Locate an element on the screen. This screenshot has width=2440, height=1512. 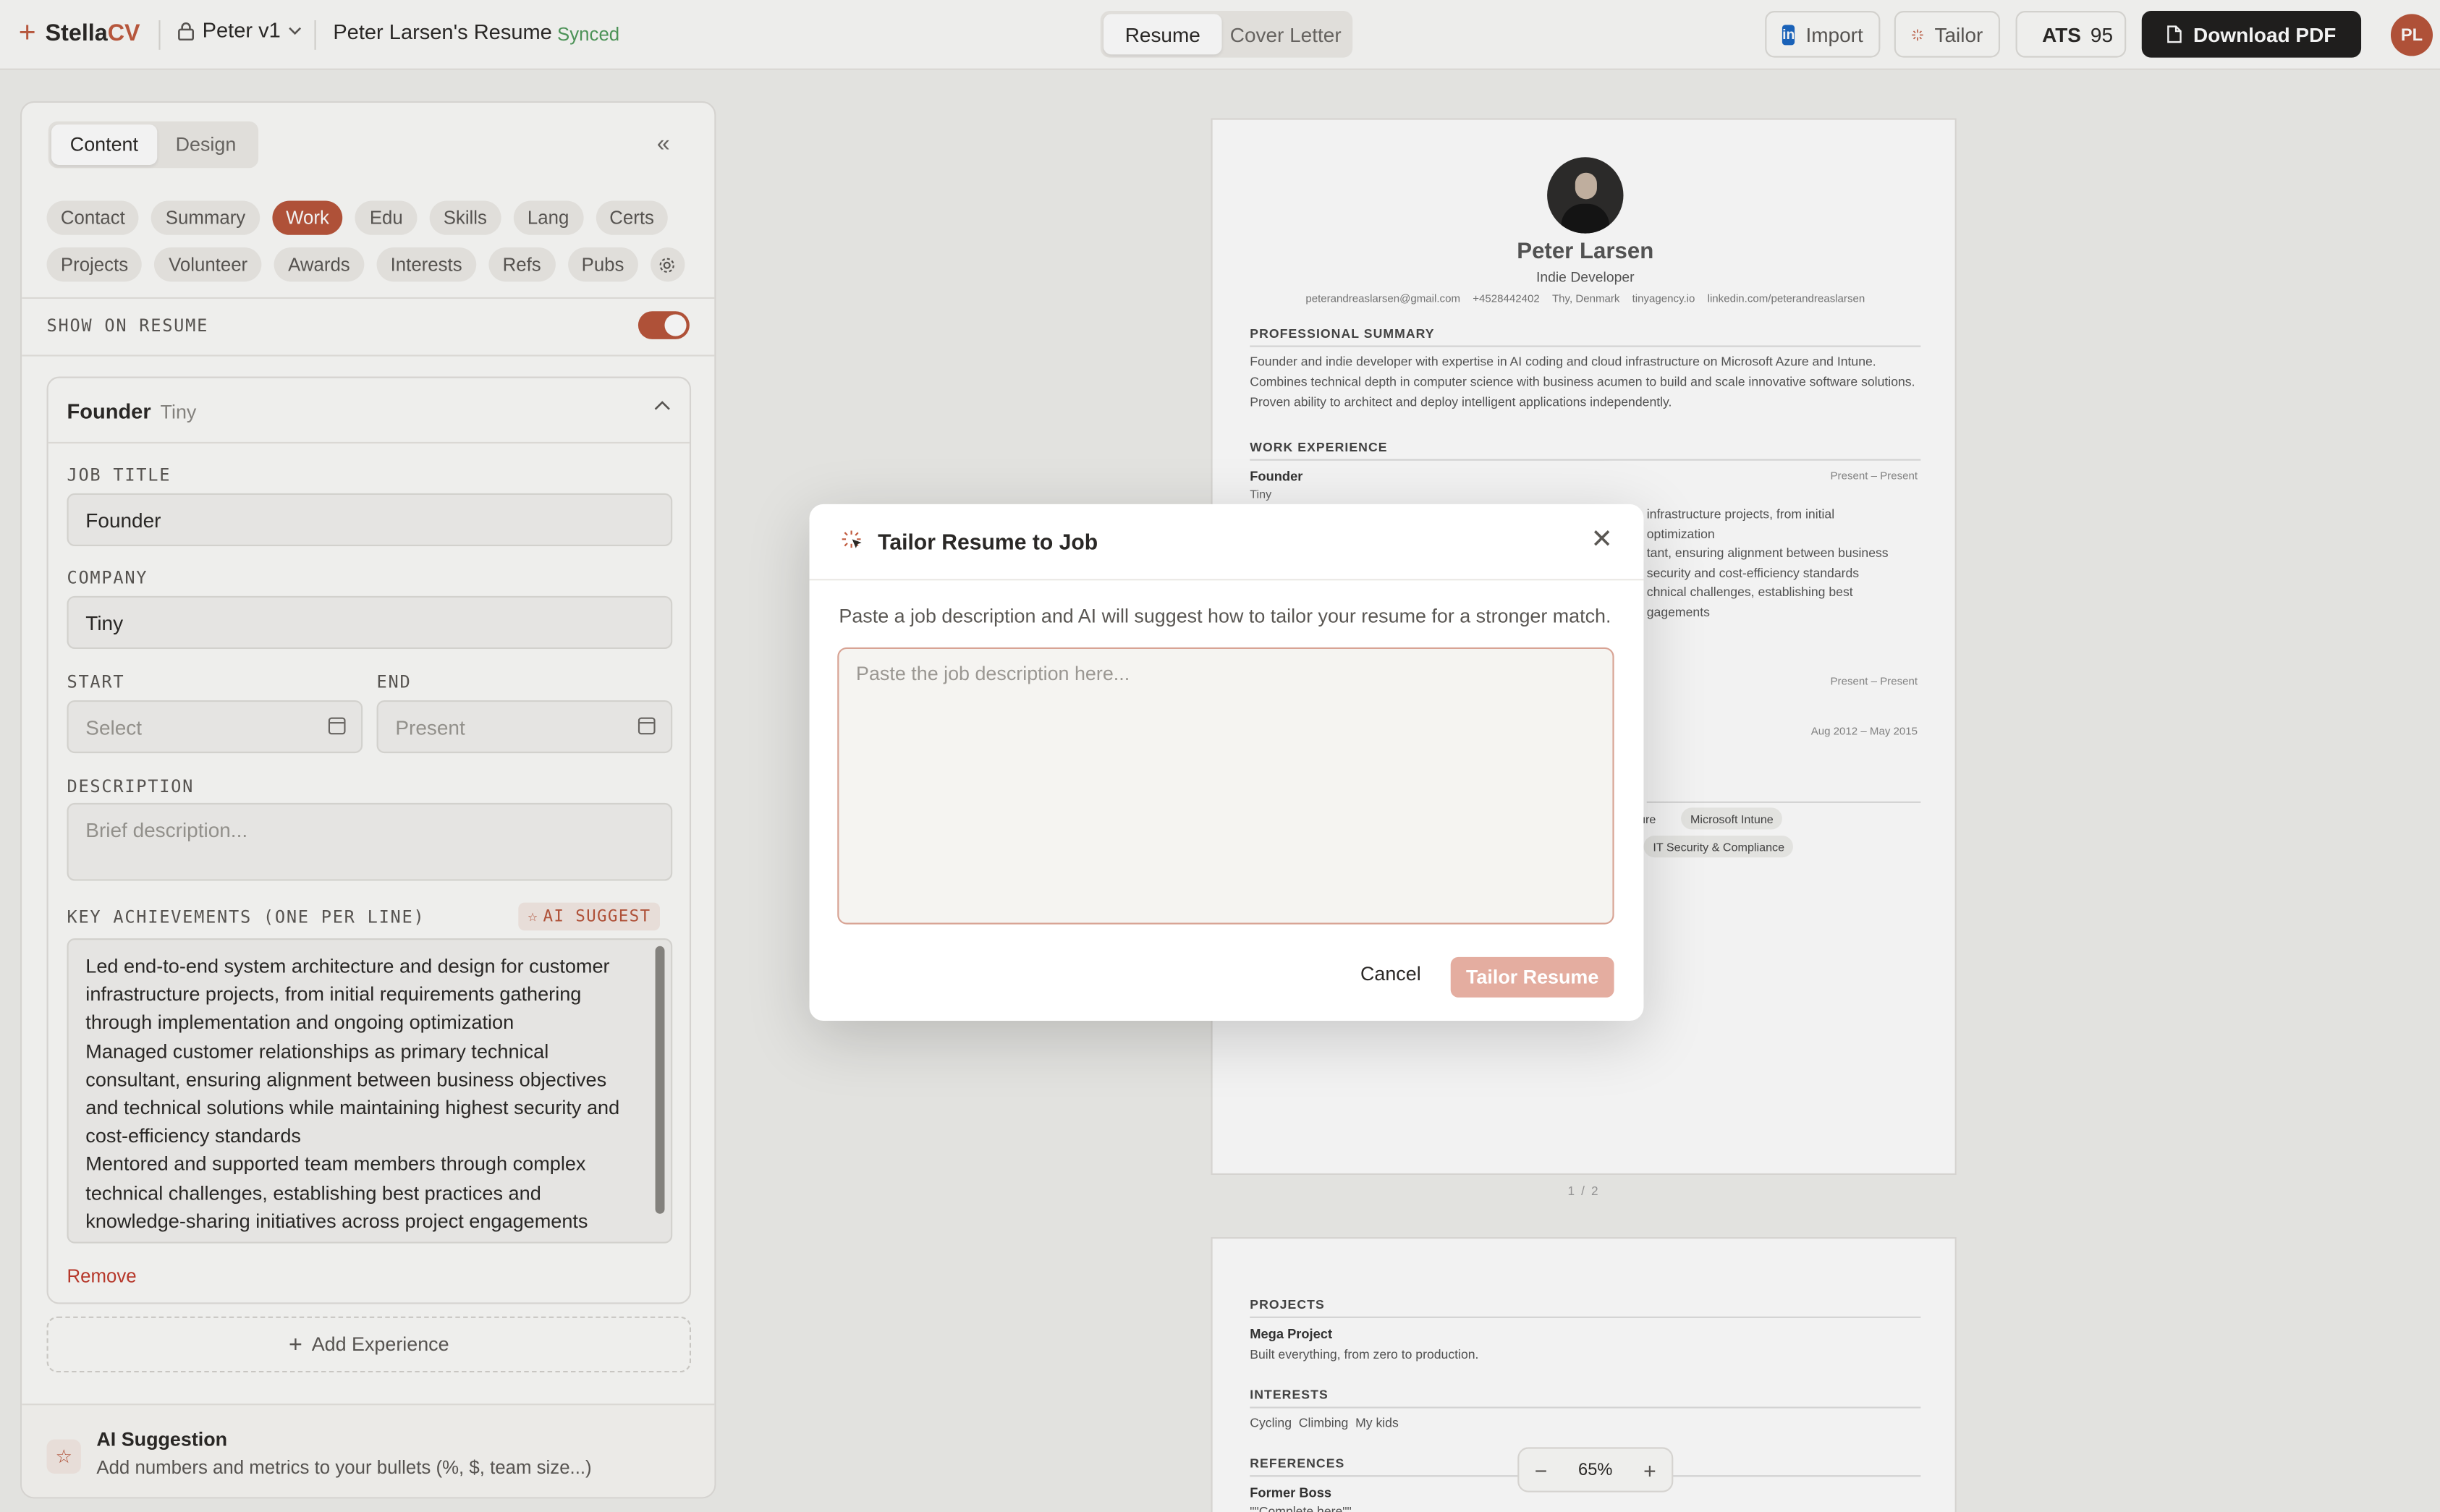
tailor-resume-button: Tailor Resume is located at coordinates (1532, 977).